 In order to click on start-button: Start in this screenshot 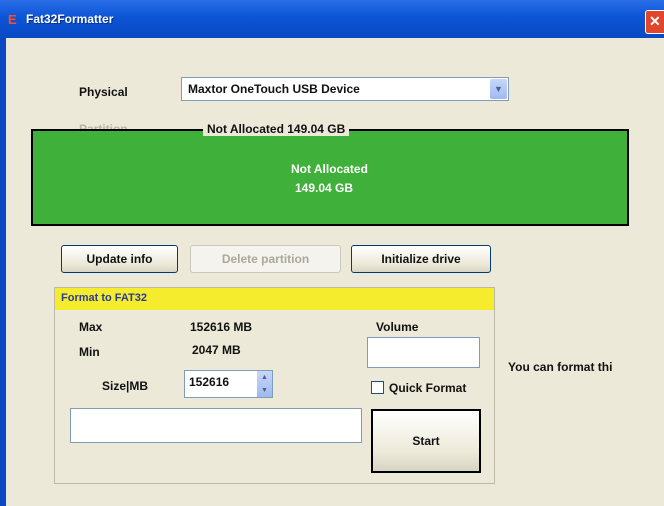, I will do `click(426, 441)`.